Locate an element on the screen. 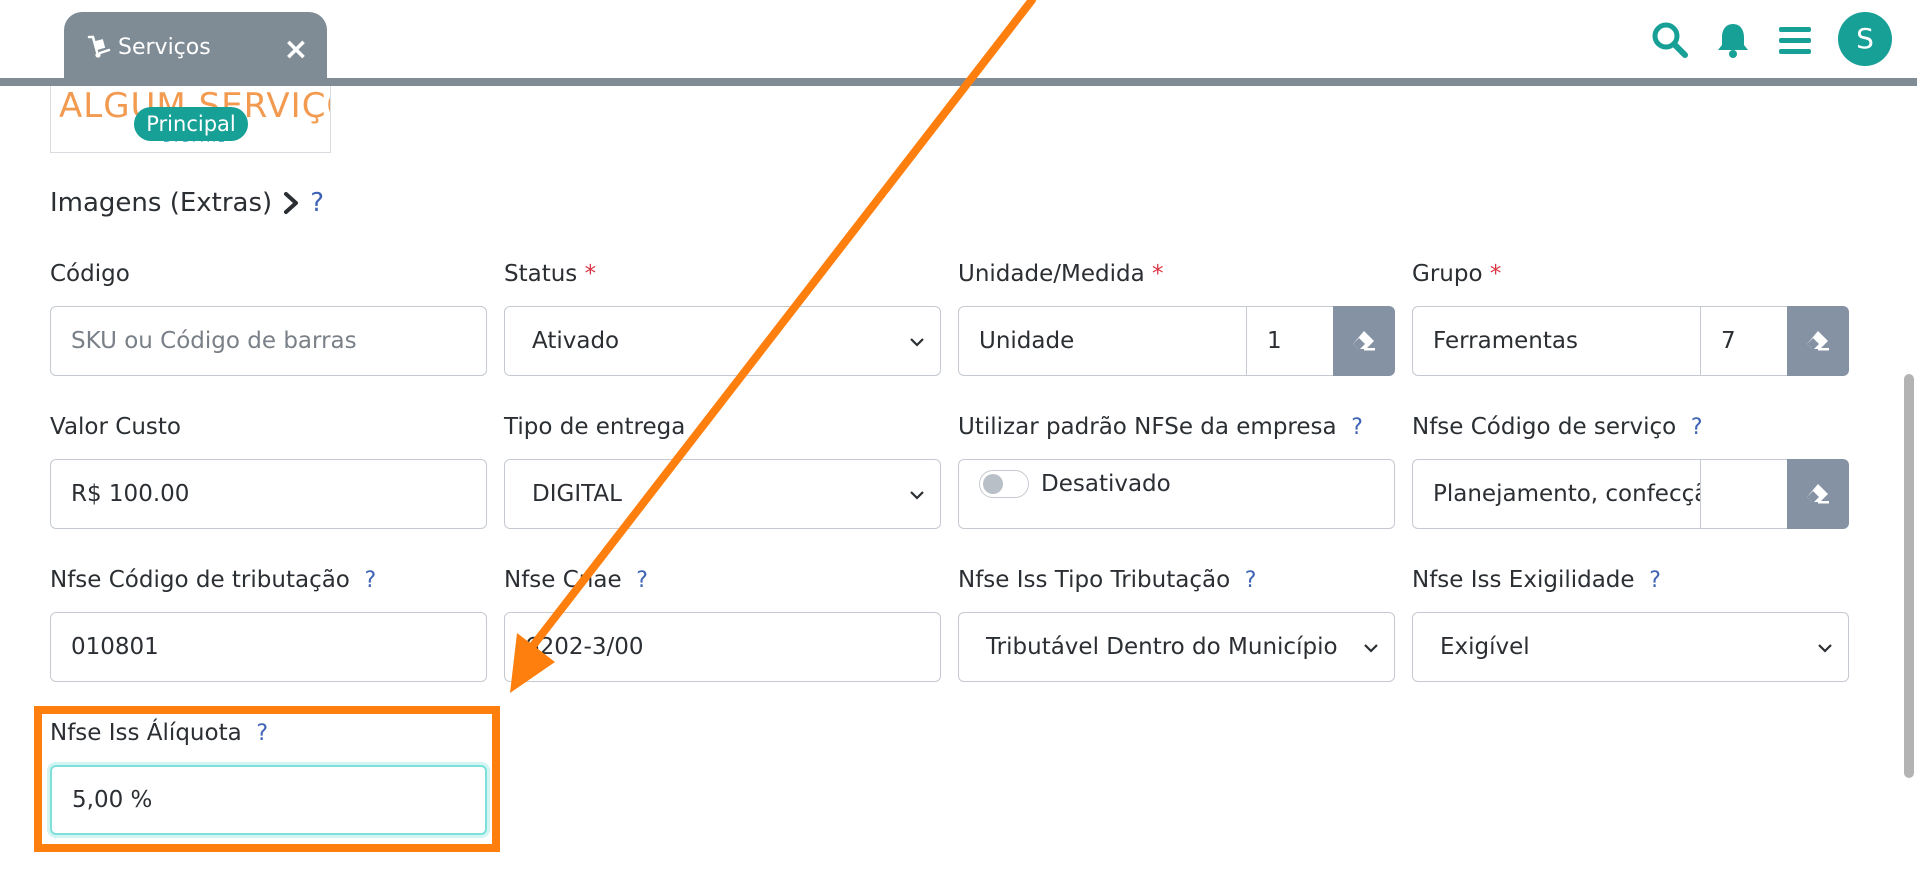 This screenshot has width=1917, height=893. nfse-codigo-servico-group: Planejamento, confecção is located at coordinates (1630, 494).